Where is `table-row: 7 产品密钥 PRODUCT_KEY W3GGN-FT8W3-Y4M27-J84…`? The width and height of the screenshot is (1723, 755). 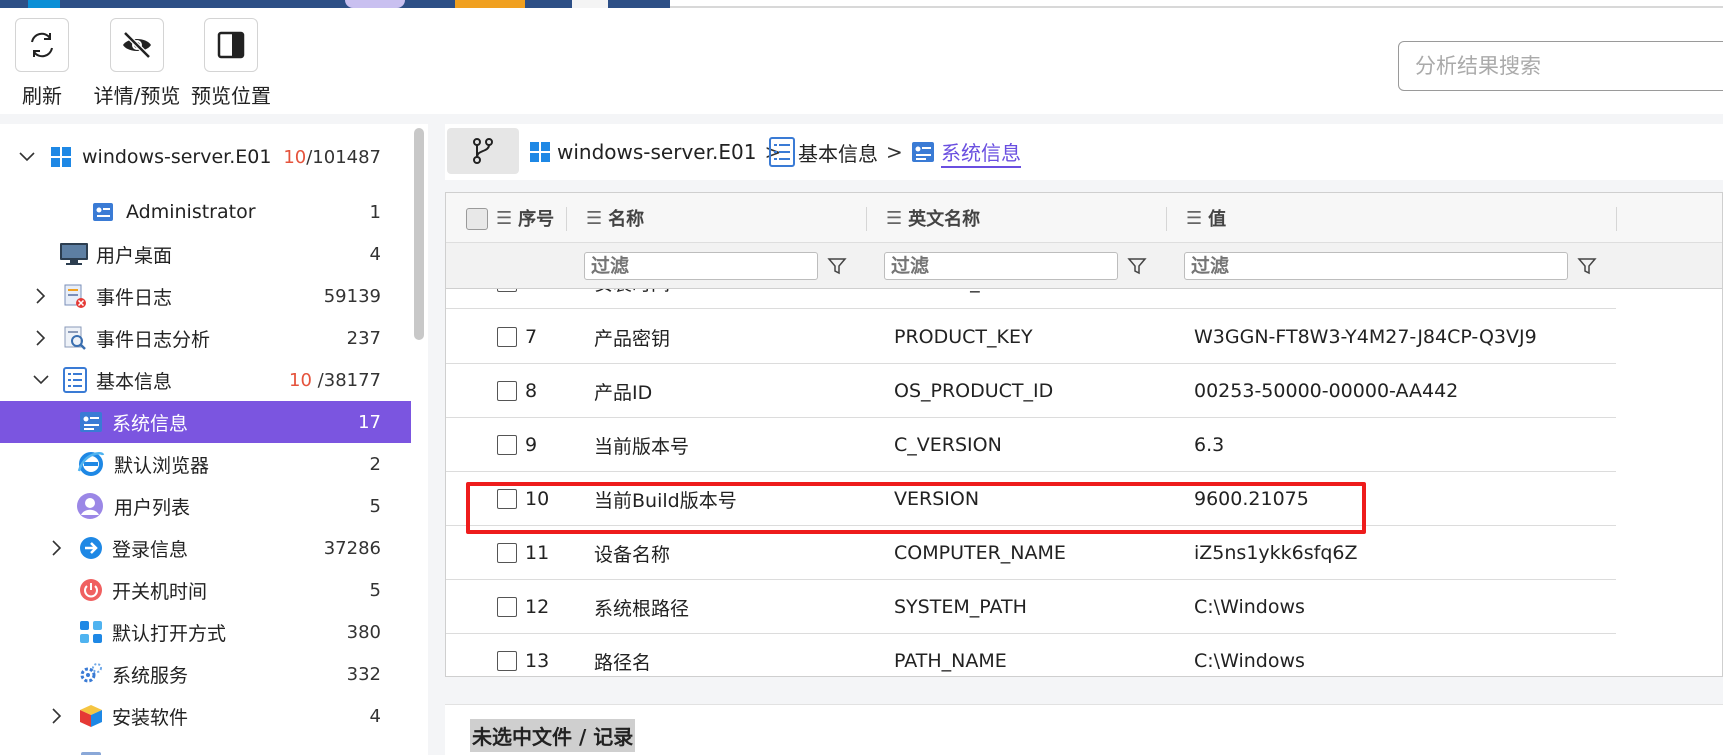 table-row: 7 产品密钥 PRODUCT_KEY W3GGN-FT8W3-Y4M27-J84… is located at coordinates (1031, 337).